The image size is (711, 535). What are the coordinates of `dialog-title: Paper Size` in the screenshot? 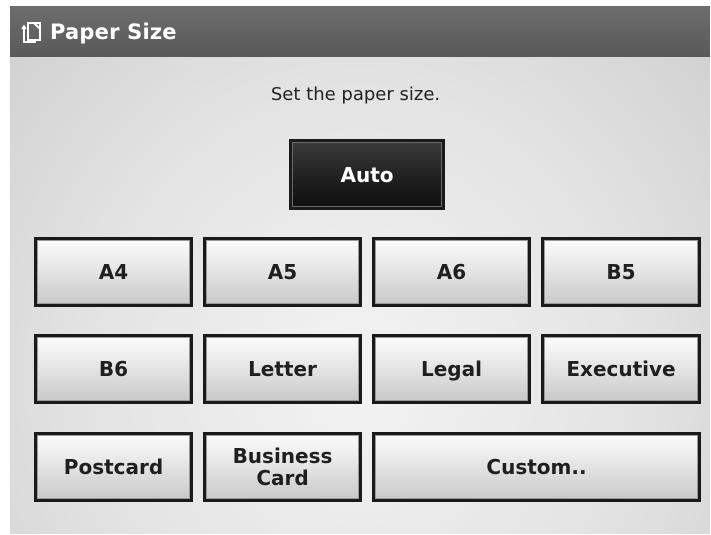 It's located at (113, 31).